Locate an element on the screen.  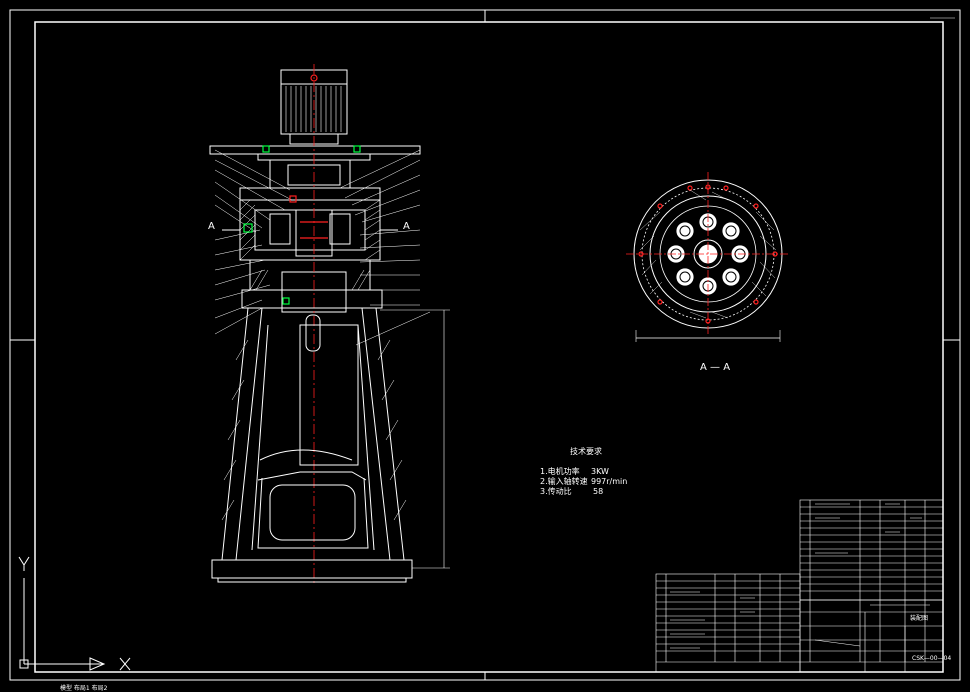
section-view-title: A — A is located at coordinates (715, 367).